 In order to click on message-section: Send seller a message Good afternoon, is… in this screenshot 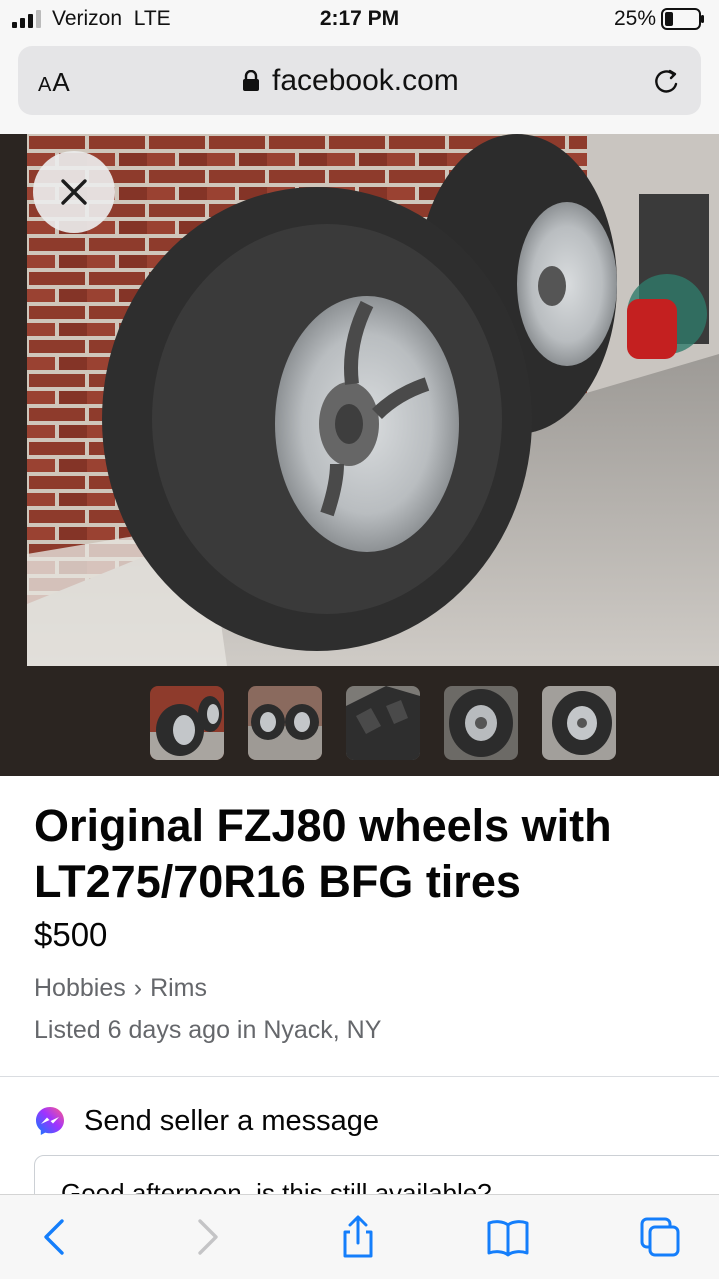, I will do `click(359, 1156)`.